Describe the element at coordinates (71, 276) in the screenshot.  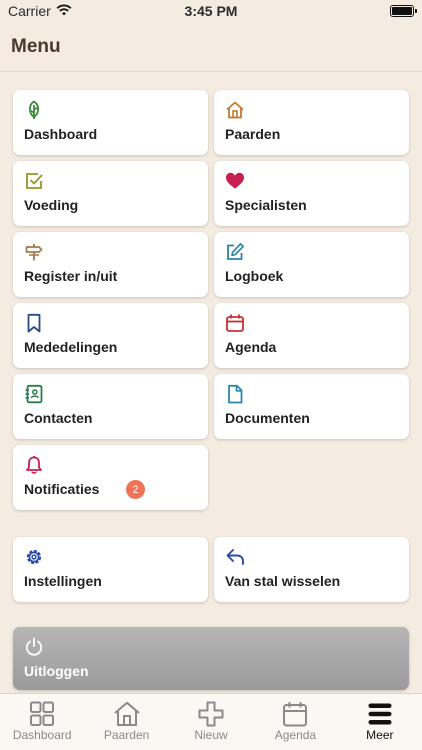
I see `menu-tile-label: Register in/uit` at that location.